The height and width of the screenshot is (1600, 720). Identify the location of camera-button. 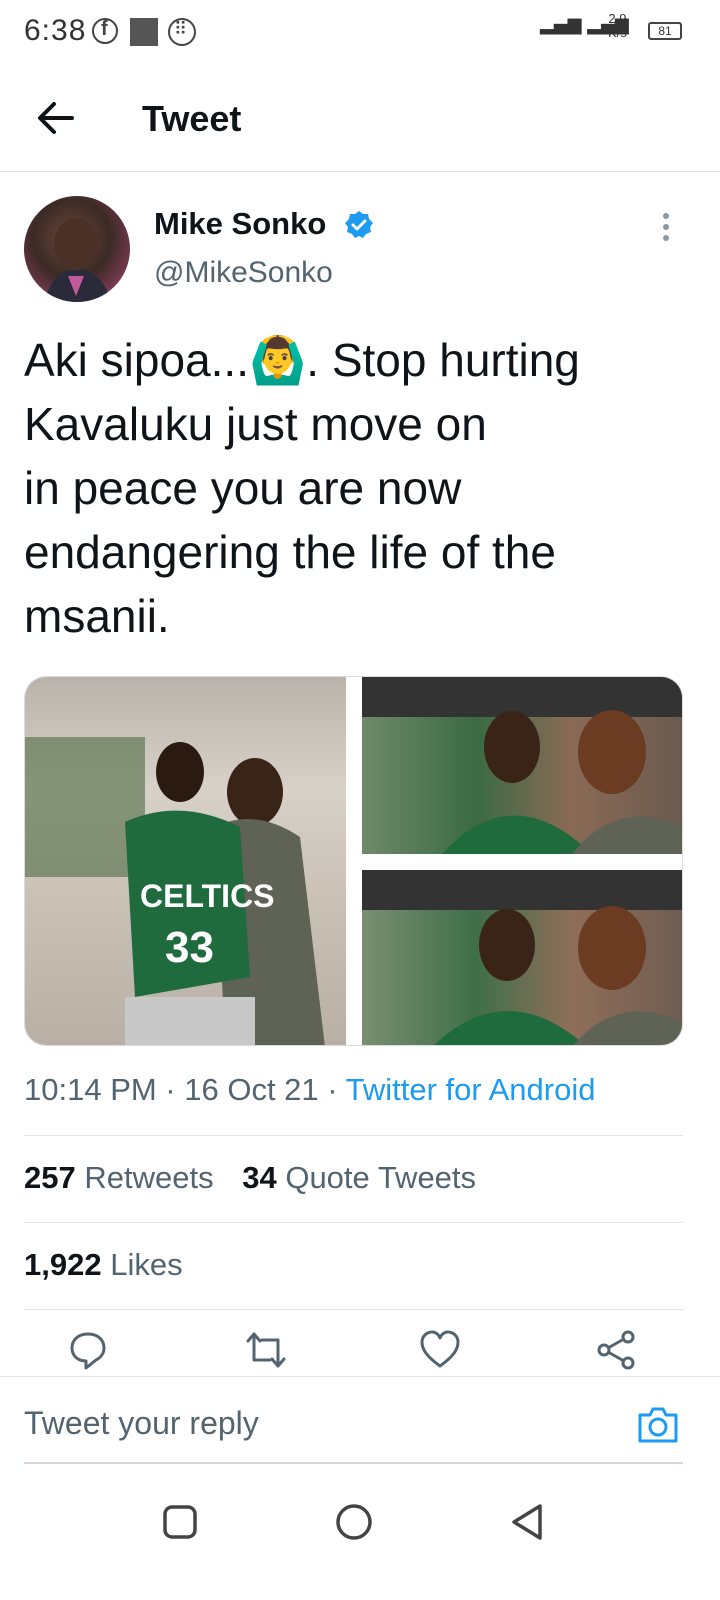
(658, 1425).